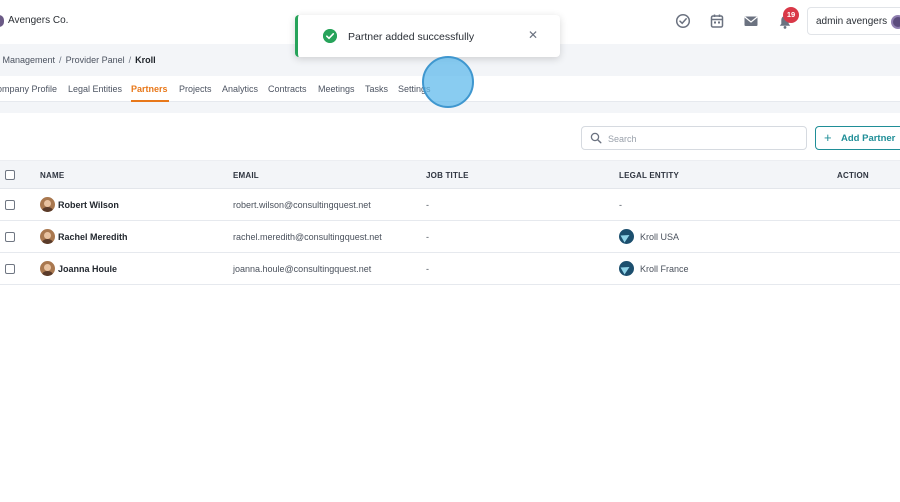 This screenshot has height=502, width=900. Describe the element at coordinates (87, 269) in the screenshot. I see `partner-name: Joanna Houle` at that location.